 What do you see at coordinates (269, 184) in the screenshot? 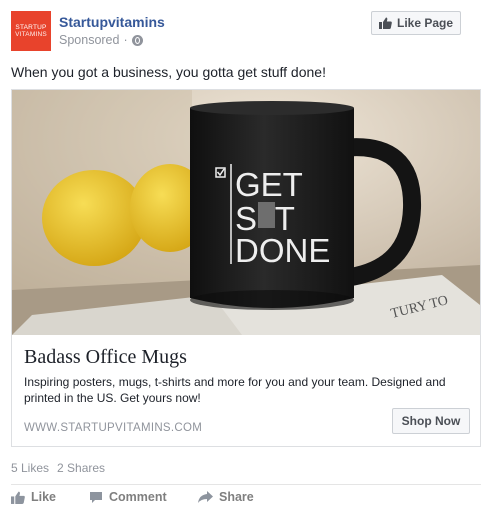
I see `mug-text-line-1: GET` at bounding box center [269, 184].